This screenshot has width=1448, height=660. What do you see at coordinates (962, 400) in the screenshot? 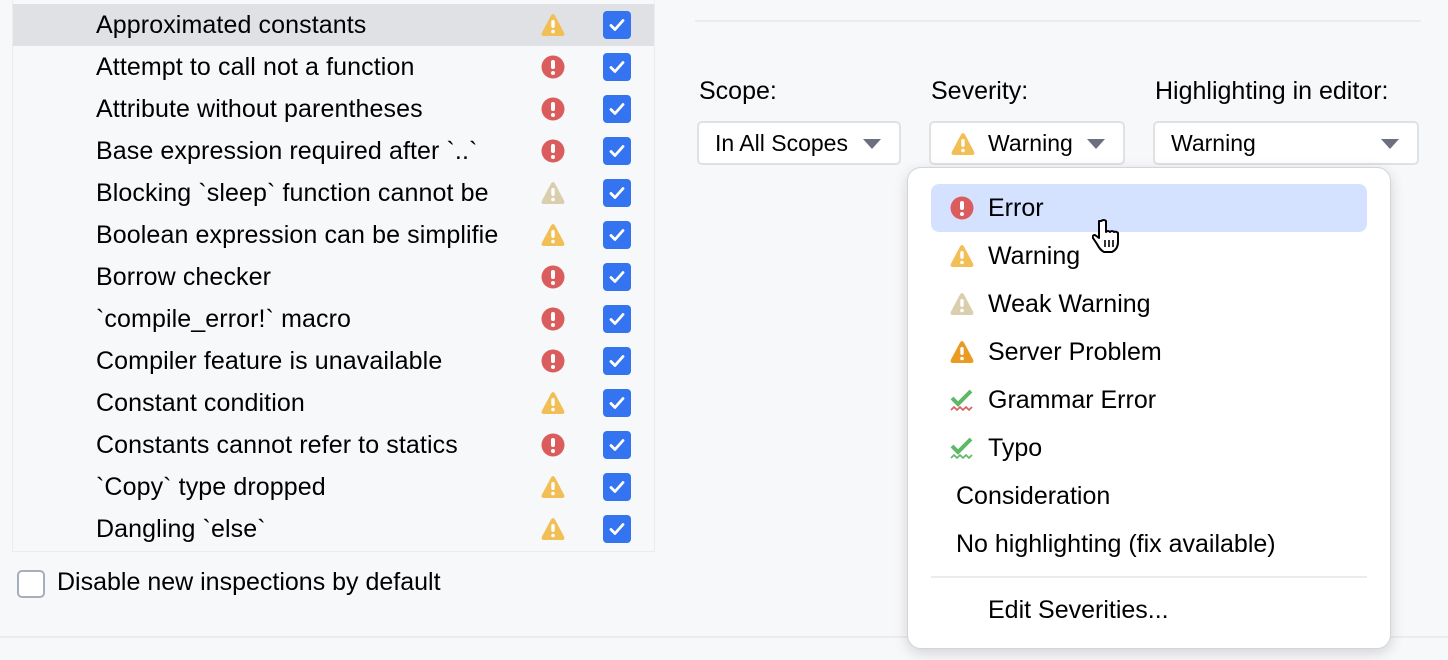
I see `grammar-error-icon` at bounding box center [962, 400].